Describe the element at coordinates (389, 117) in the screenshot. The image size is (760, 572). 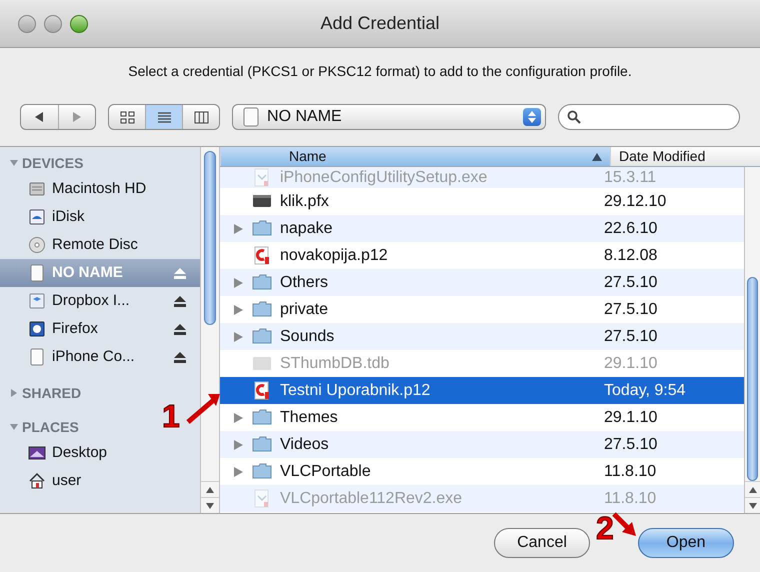
I see `location-popup: NO NAME` at that location.